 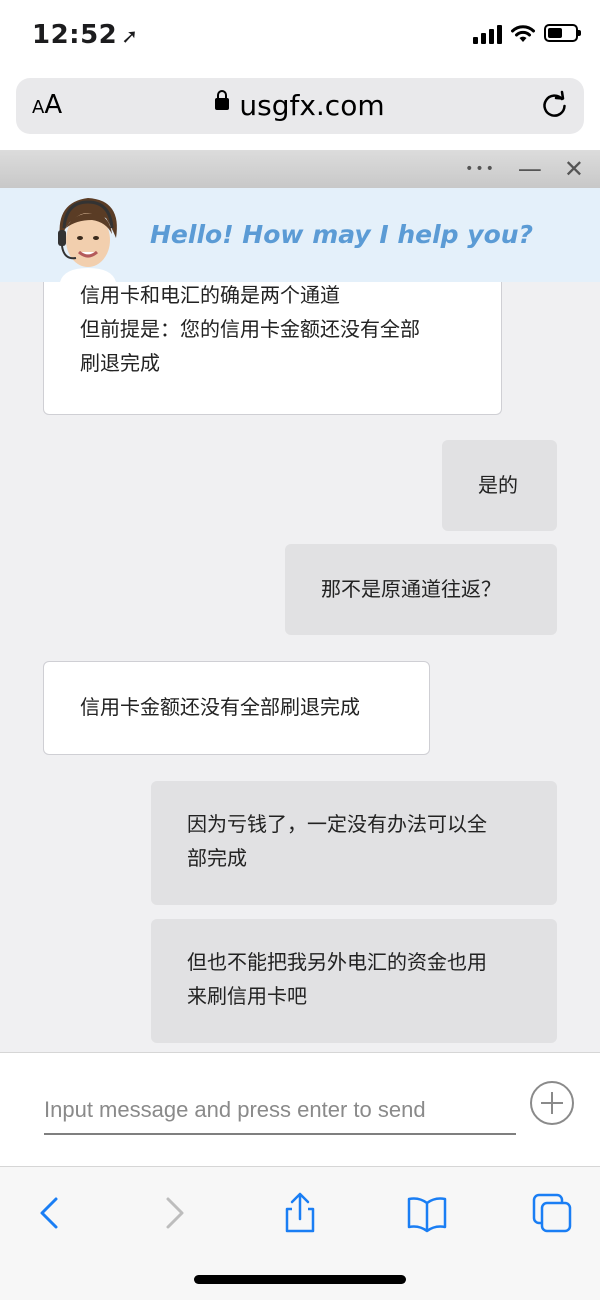 I want to click on wifi-icon, so click(x=523, y=33).